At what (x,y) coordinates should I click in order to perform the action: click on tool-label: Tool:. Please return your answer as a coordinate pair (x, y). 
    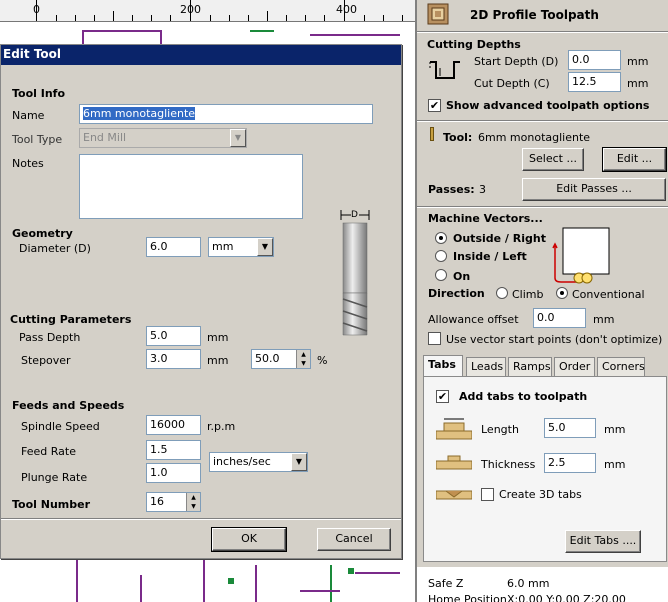
    Looking at the image, I should click on (458, 137).